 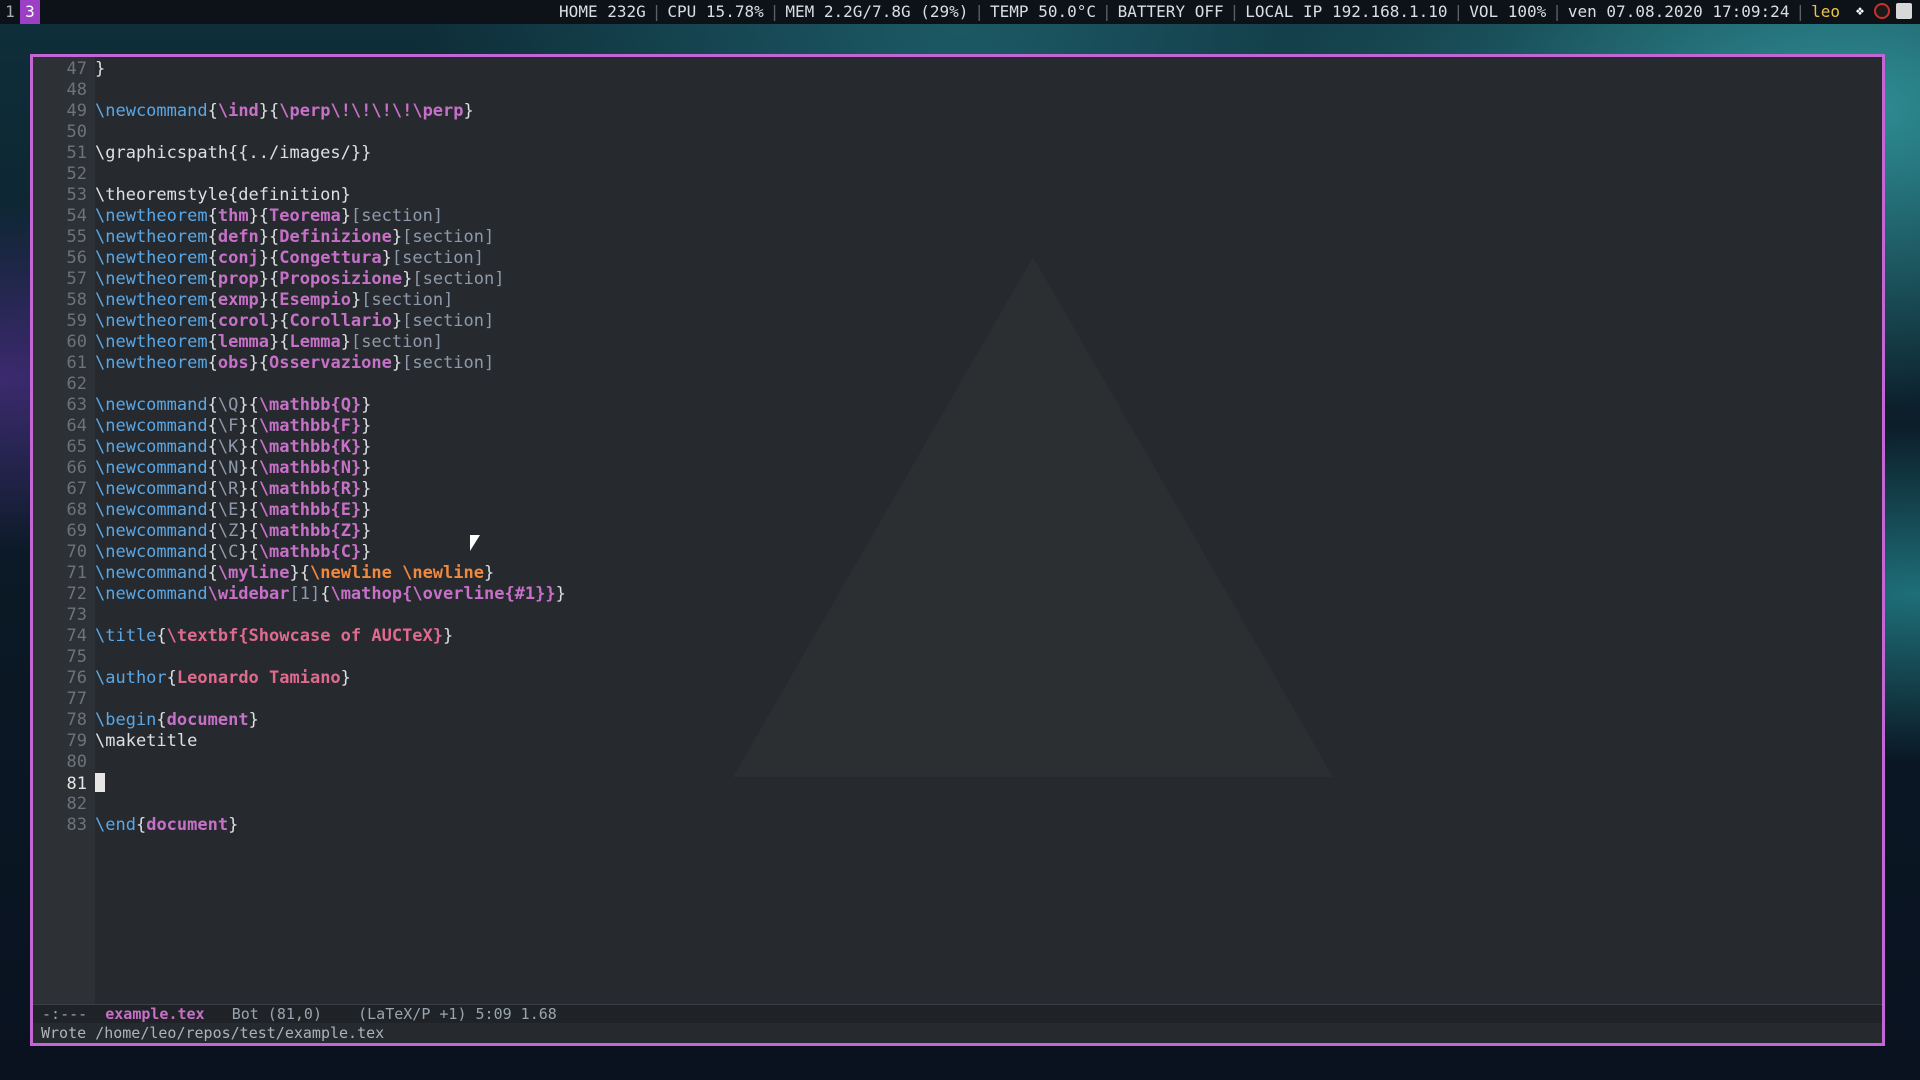 I want to click on code-line: 66 \newcommand{\N}{\mathbb{N}}, so click(x=957, y=468).